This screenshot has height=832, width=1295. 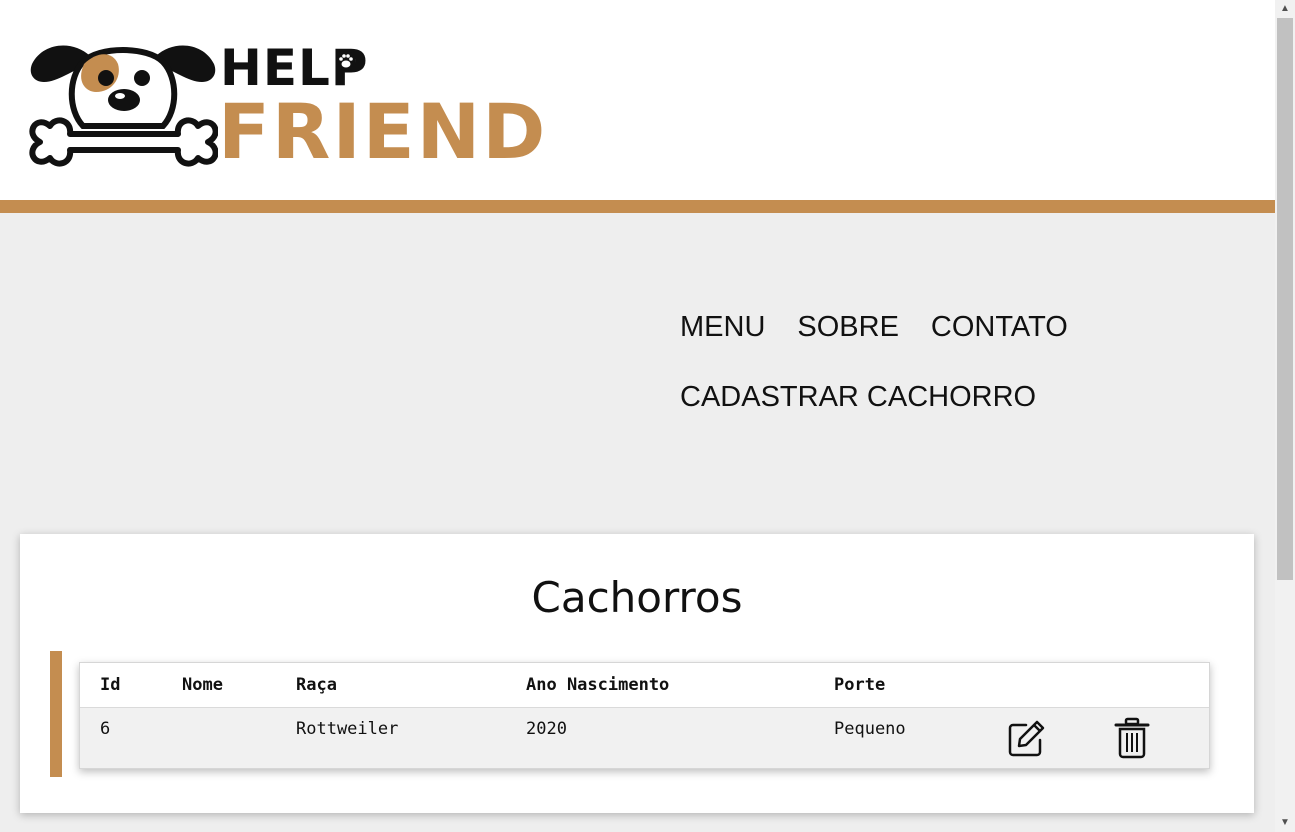 What do you see at coordinates (316, 685) in the screenshot?
I see `column-header-raca: Raça` at bounding box center [316, 685].